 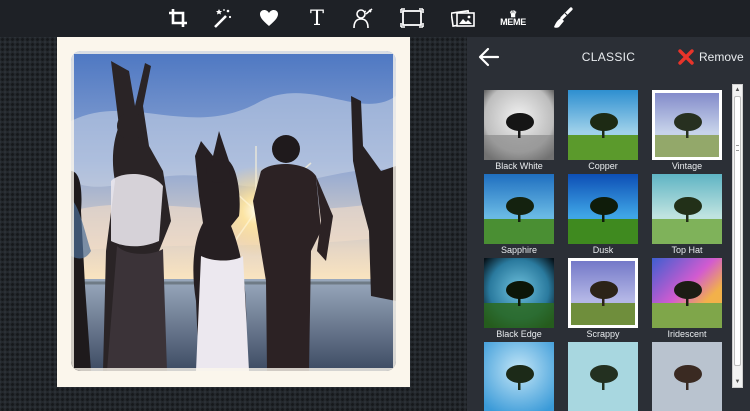 I want to click on silhouette-brush-icon, so click(x=363, y=18).